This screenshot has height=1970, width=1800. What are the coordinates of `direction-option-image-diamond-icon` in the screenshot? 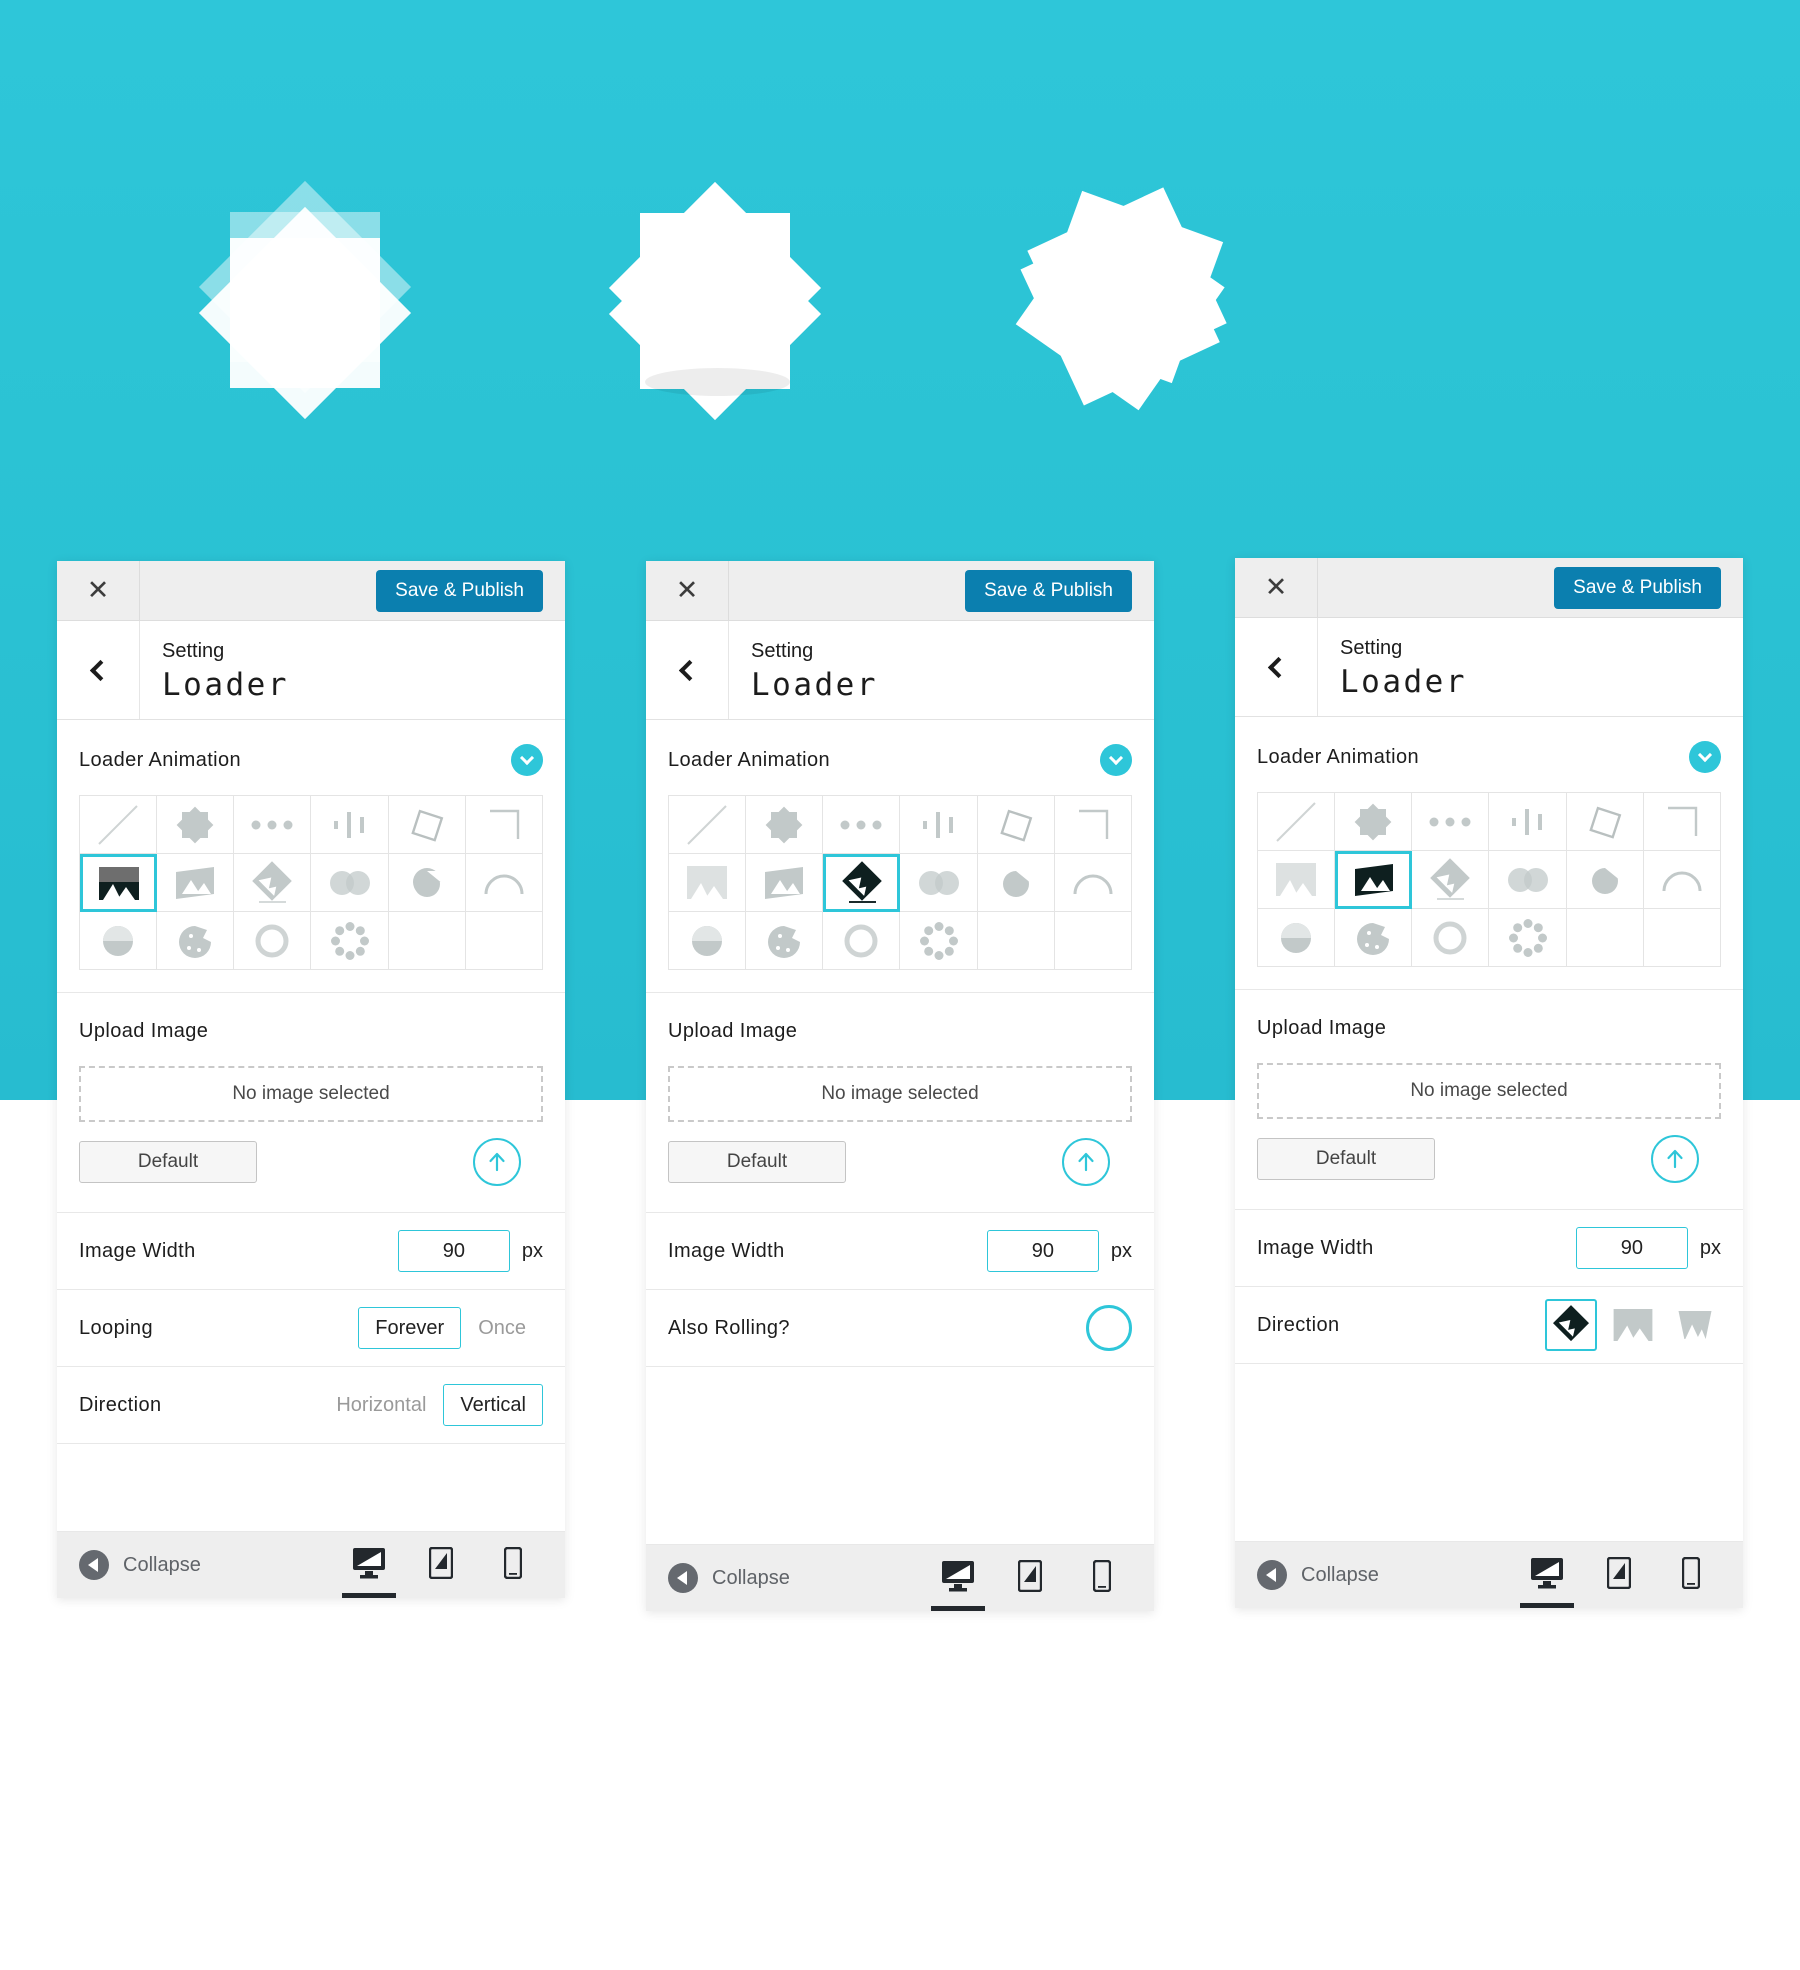 It's located at (1571, 1325).